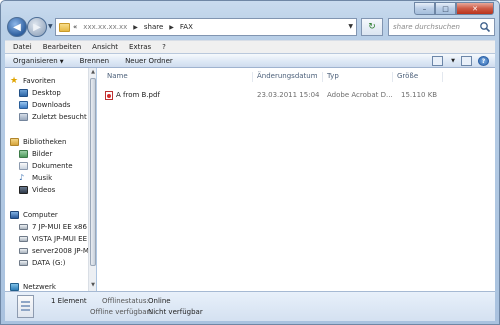 This screenshot has height=325, width=500. I want to click on menu-ansicht: Ansicht, so click(105, 47).